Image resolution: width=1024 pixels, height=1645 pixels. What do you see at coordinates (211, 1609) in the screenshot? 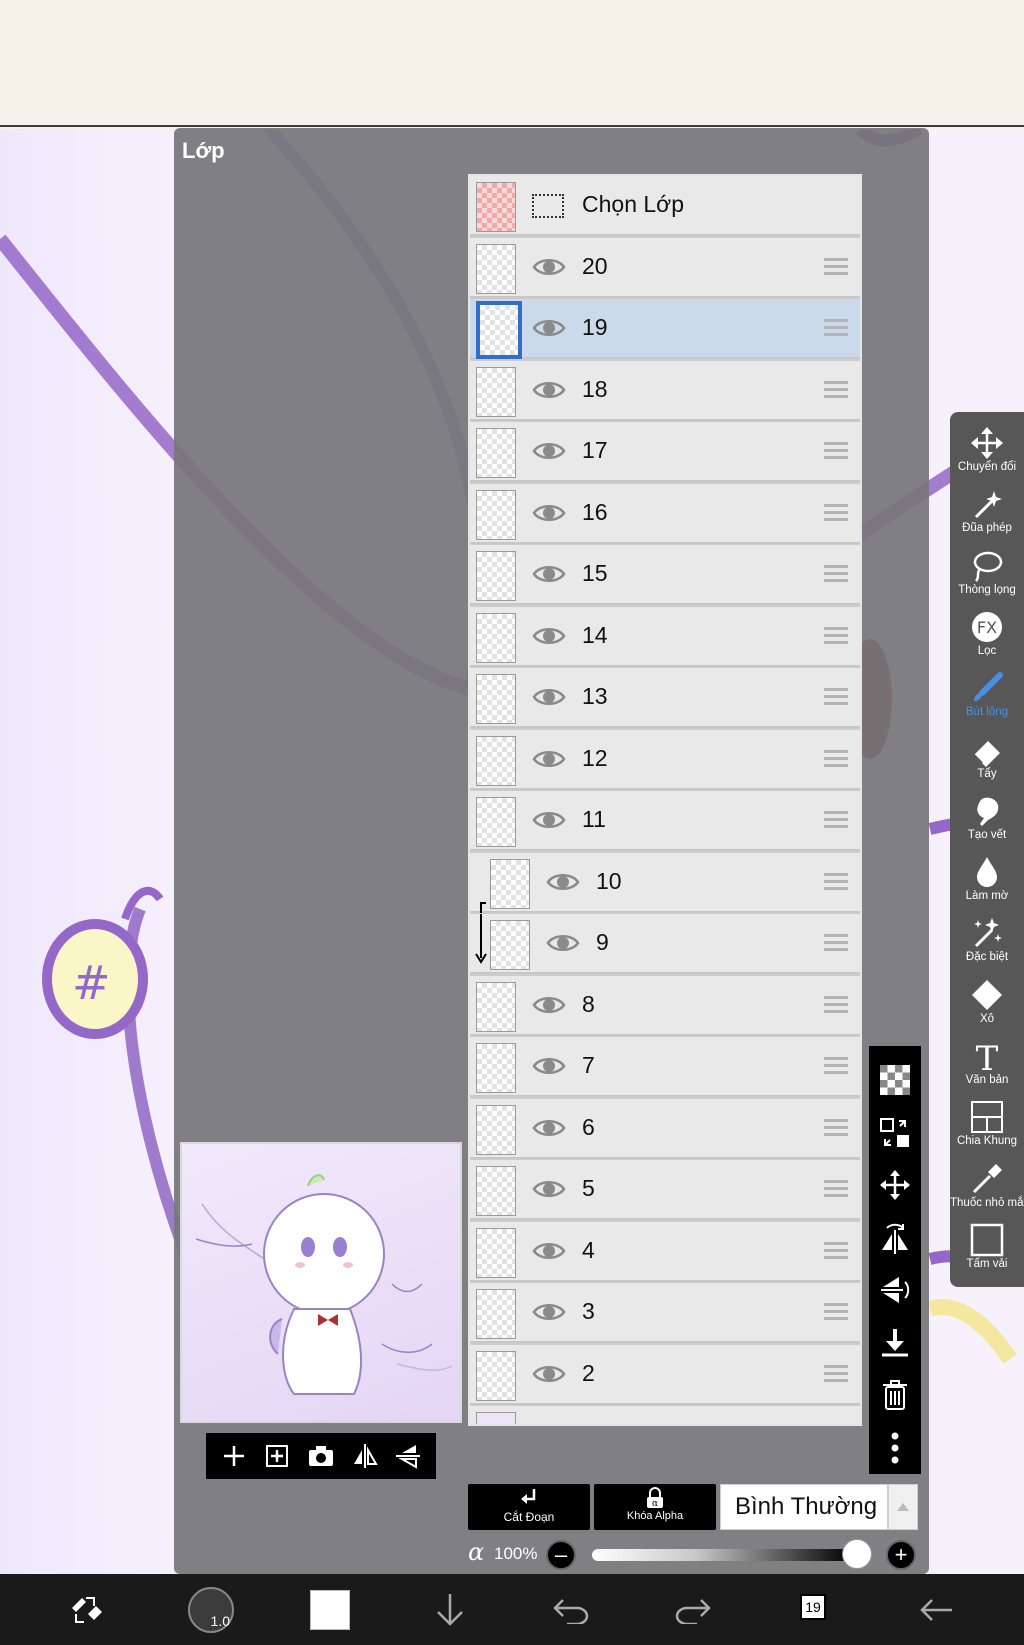
I see `brush-size-button: 1.0` at bounding box center [211, 1609].